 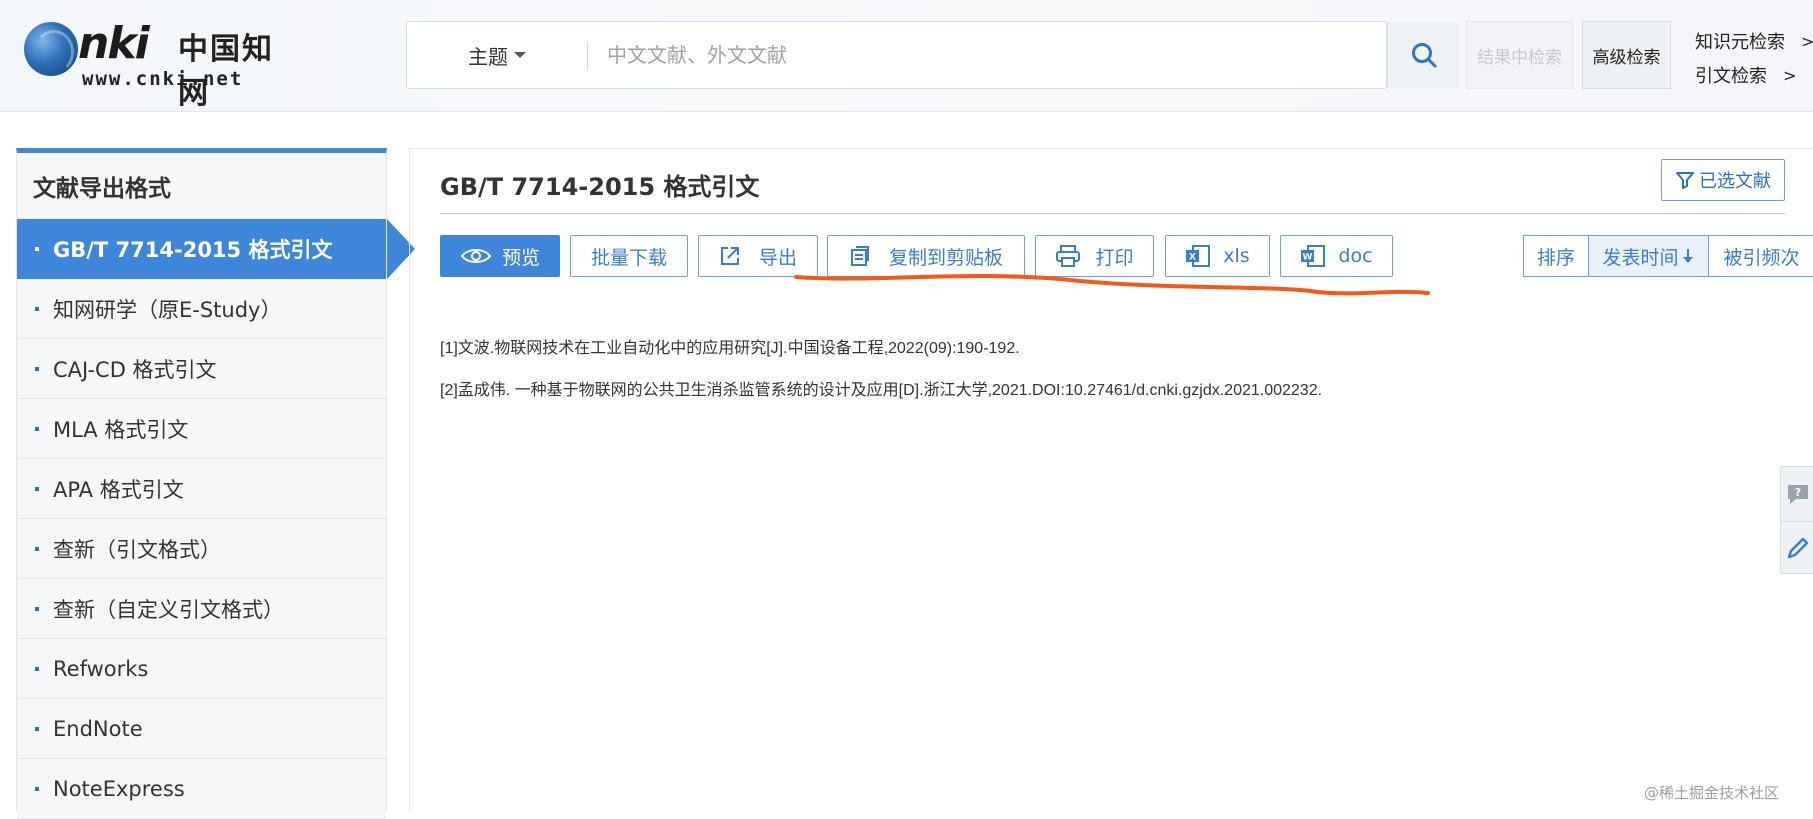 I want to click on sidebar-item-label: NoteExpress, so click(x=119, y=788).